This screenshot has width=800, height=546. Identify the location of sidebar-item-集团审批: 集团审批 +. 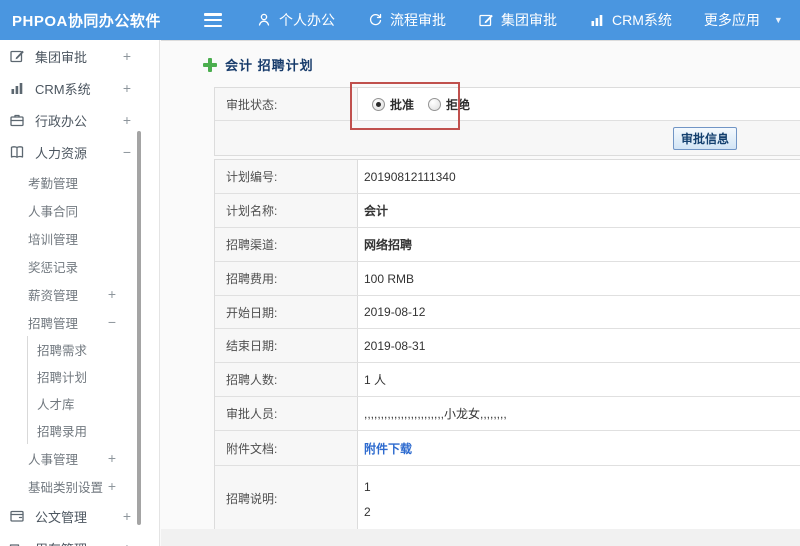
(79, 56).